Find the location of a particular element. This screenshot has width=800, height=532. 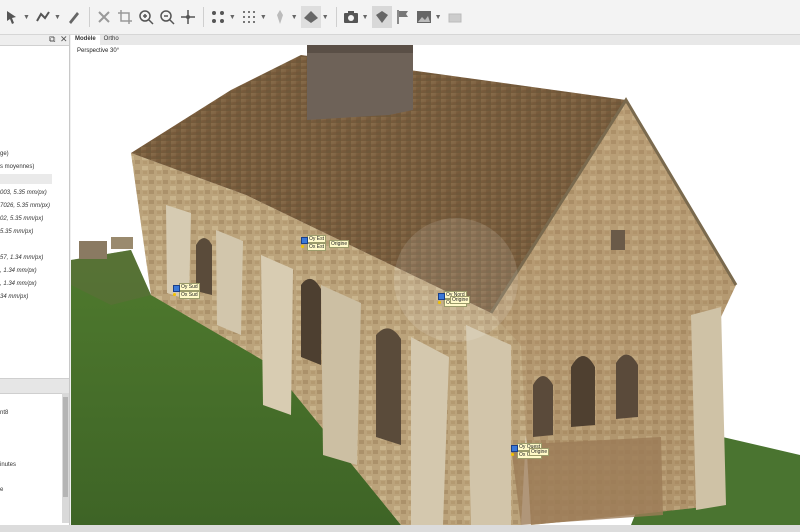

close-icon is located at coordinates (104, 17).